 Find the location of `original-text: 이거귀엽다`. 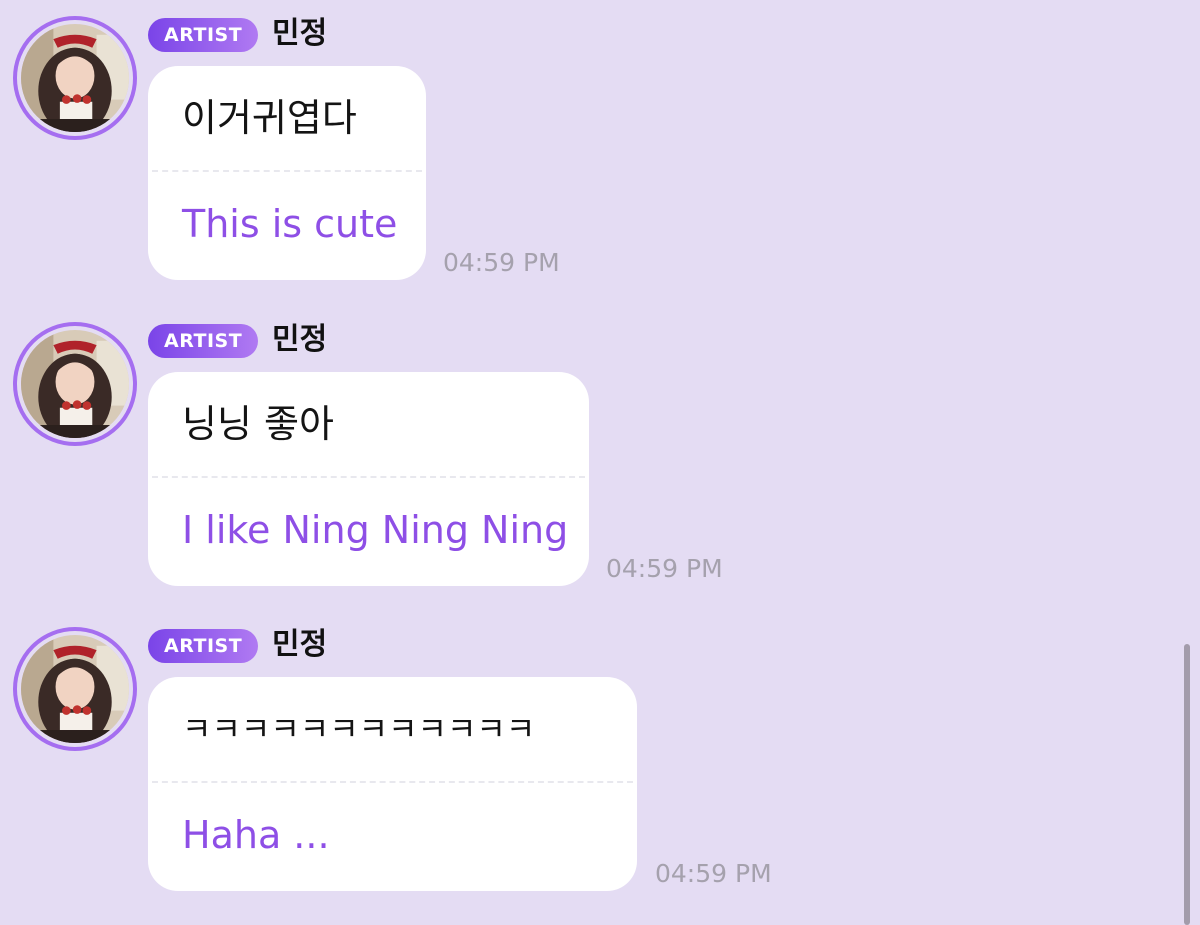

original-text: 이거귀엽다 is located at coordinates (269, 118).